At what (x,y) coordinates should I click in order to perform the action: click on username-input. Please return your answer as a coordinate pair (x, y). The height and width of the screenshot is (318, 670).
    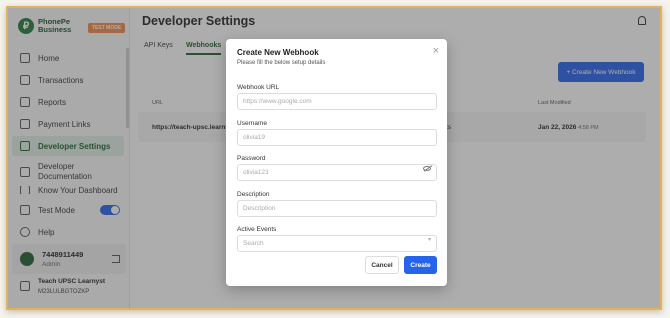
    Looking at the image, I should click on (337, 137).